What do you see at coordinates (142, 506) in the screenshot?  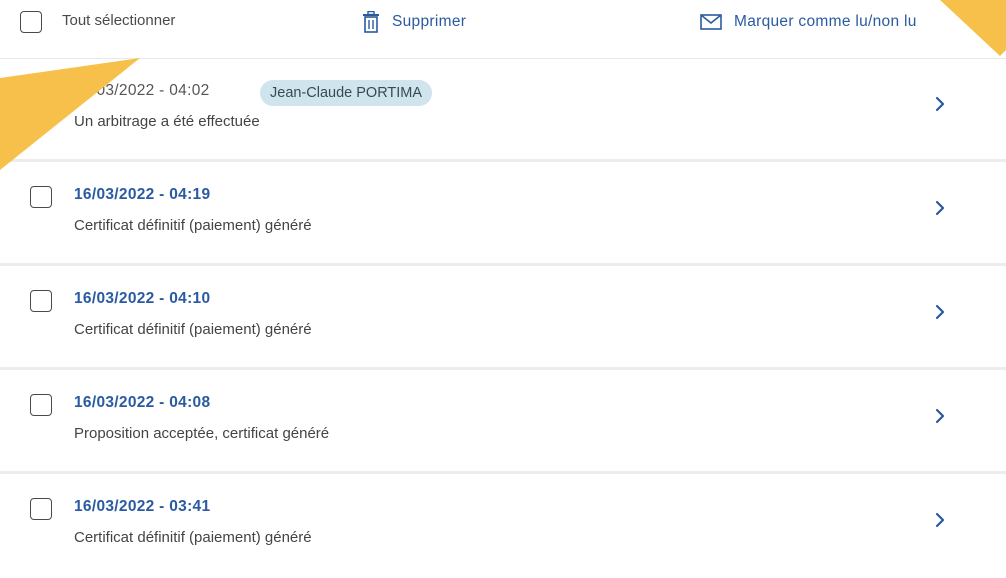 I see `message-date: 16/03/2022 - 03:41` at bounding box center [142, 506].